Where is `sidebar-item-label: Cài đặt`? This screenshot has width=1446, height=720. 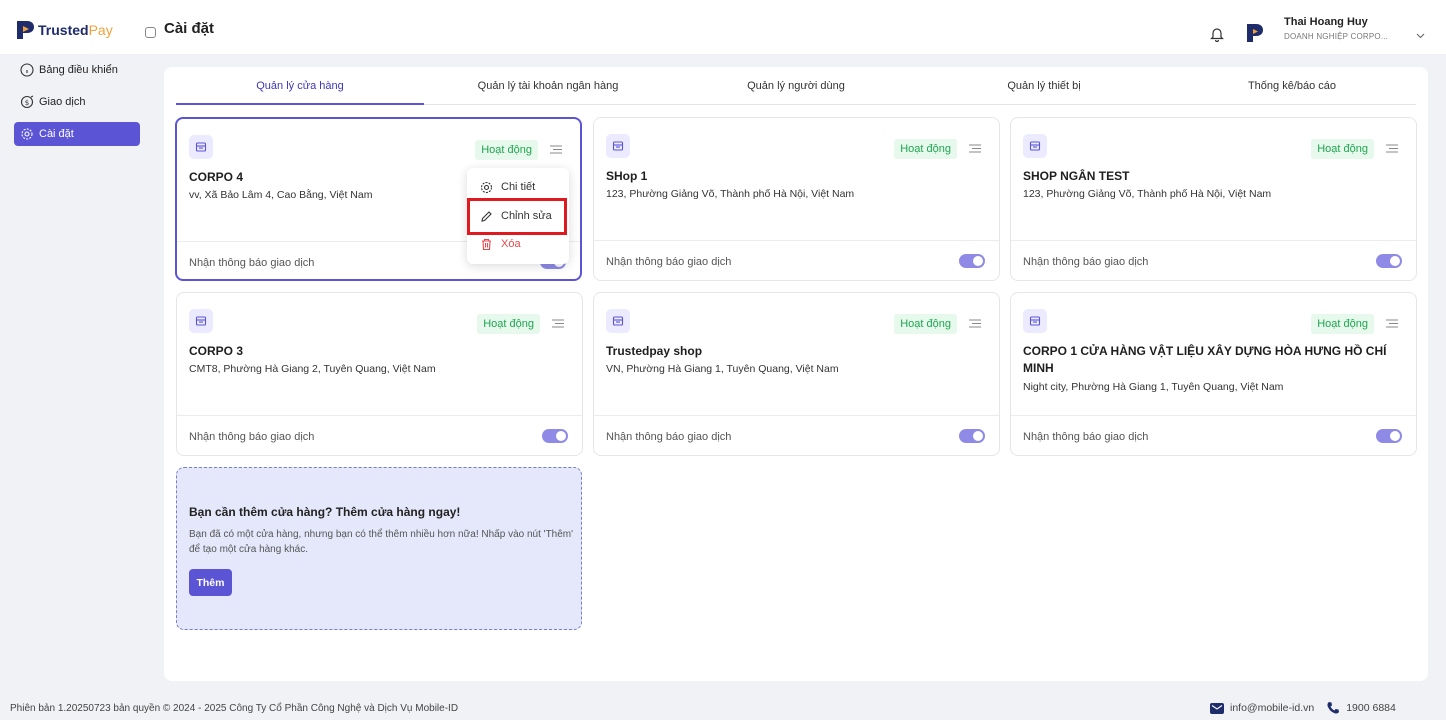
sidebar-item-label: Cài đặt is located at coordinates (56, 134).